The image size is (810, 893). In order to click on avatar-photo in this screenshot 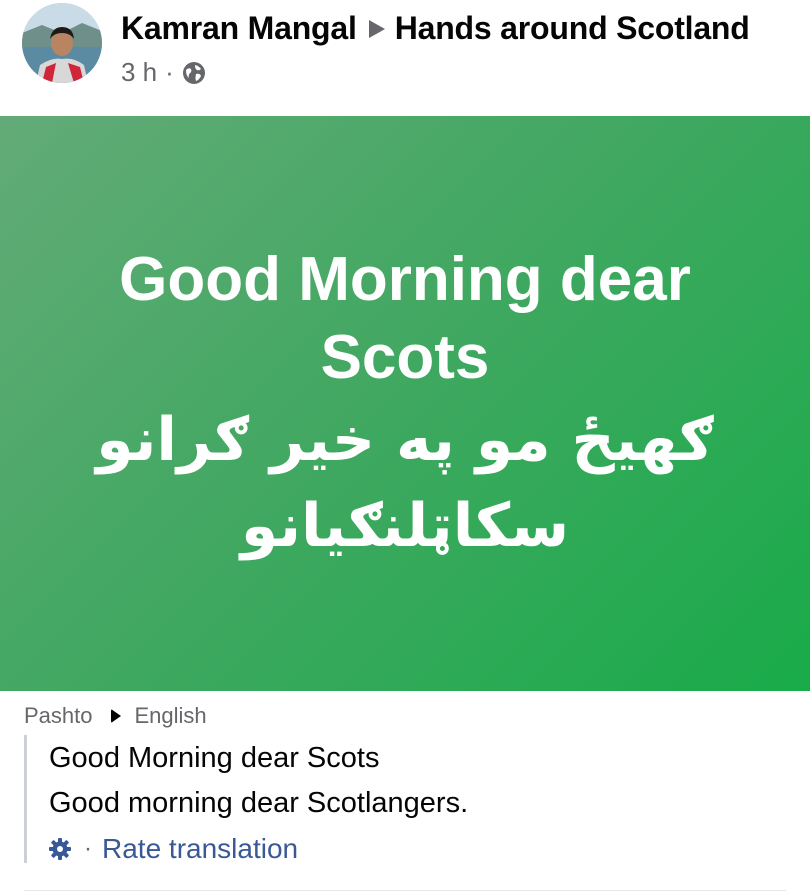, I will do `click(62, 43)`.